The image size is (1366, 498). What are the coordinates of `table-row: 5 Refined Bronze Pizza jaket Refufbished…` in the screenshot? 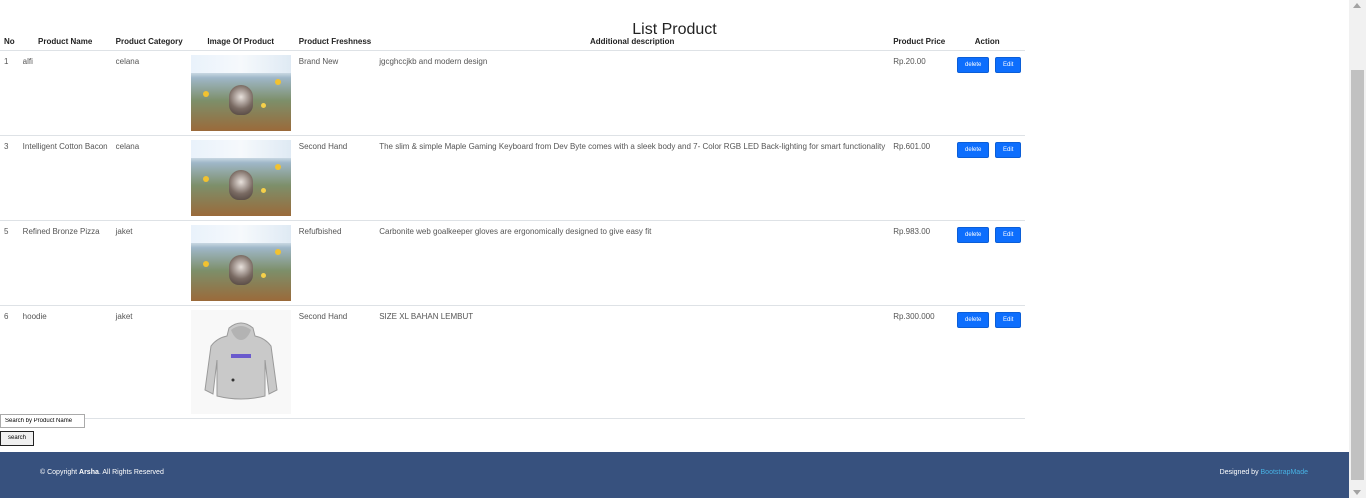 It's located at (513, 263).